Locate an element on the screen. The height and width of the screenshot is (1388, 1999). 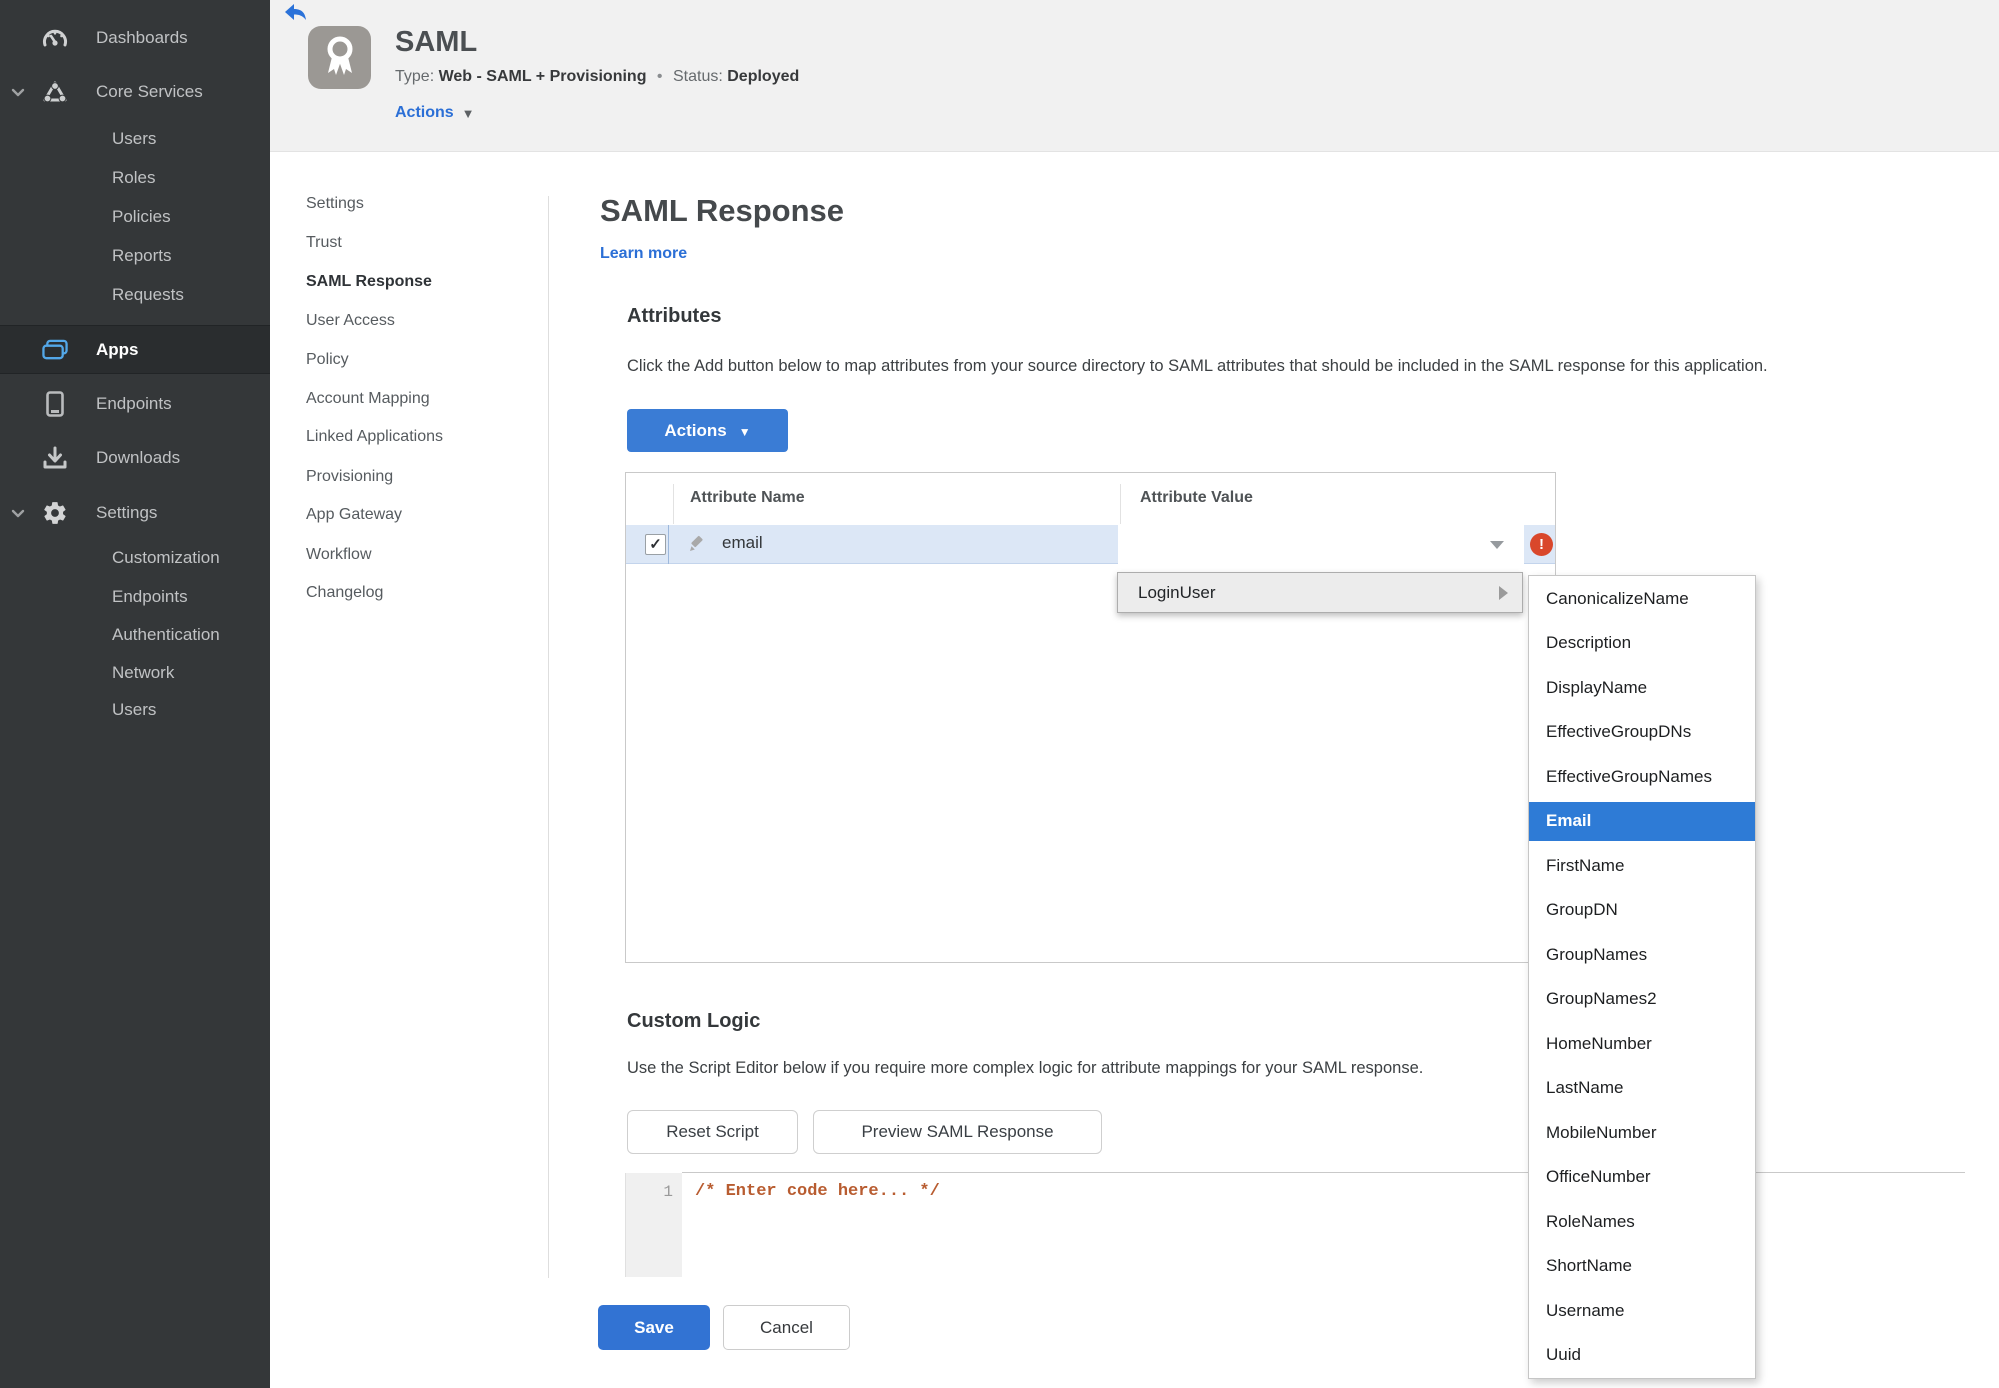
custom-logic-heading: Custom Logic is located at coordinates (694, 1021).